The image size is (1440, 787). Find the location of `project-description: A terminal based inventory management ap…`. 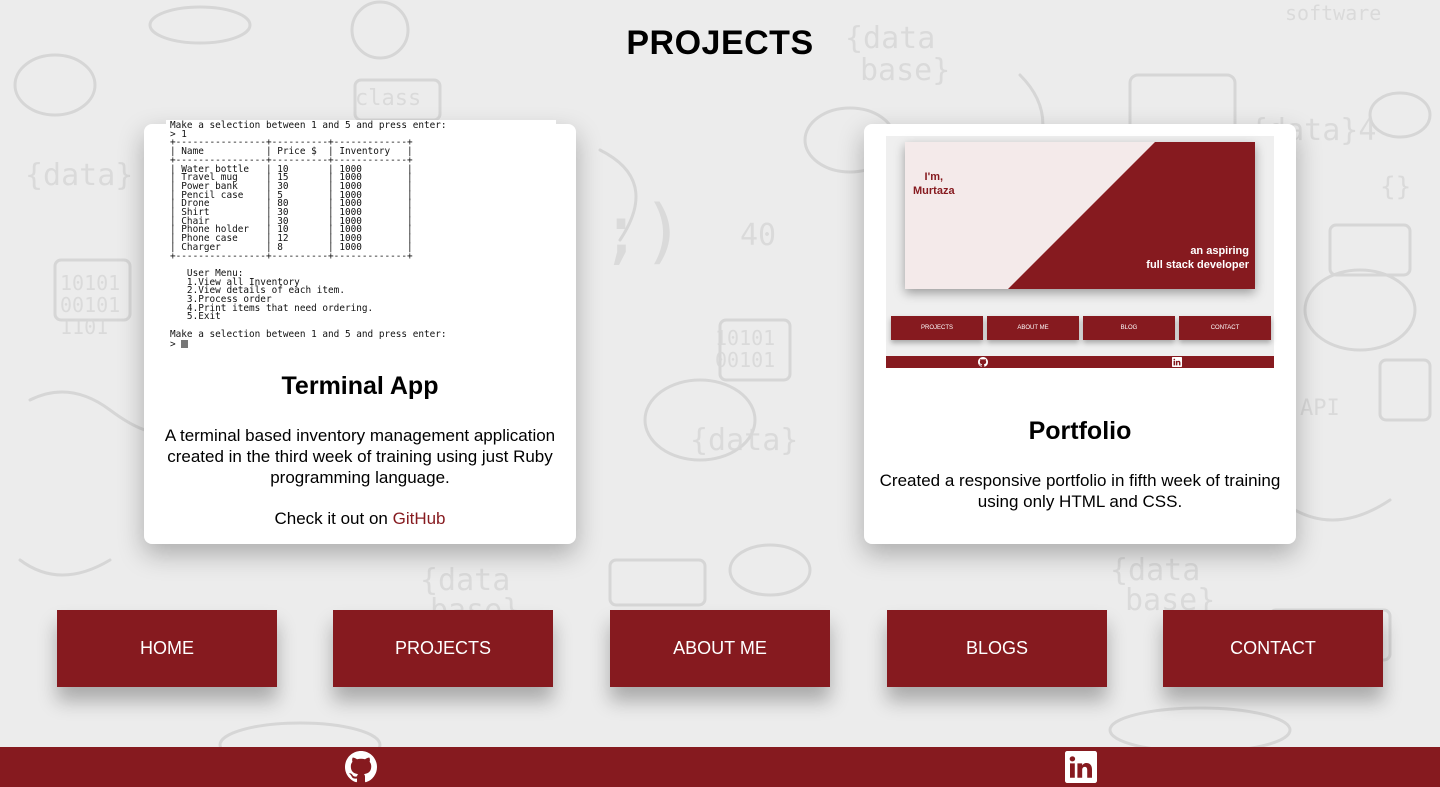

project-description: A terminal based inventory management ap… is located at coordinates (360, 456).